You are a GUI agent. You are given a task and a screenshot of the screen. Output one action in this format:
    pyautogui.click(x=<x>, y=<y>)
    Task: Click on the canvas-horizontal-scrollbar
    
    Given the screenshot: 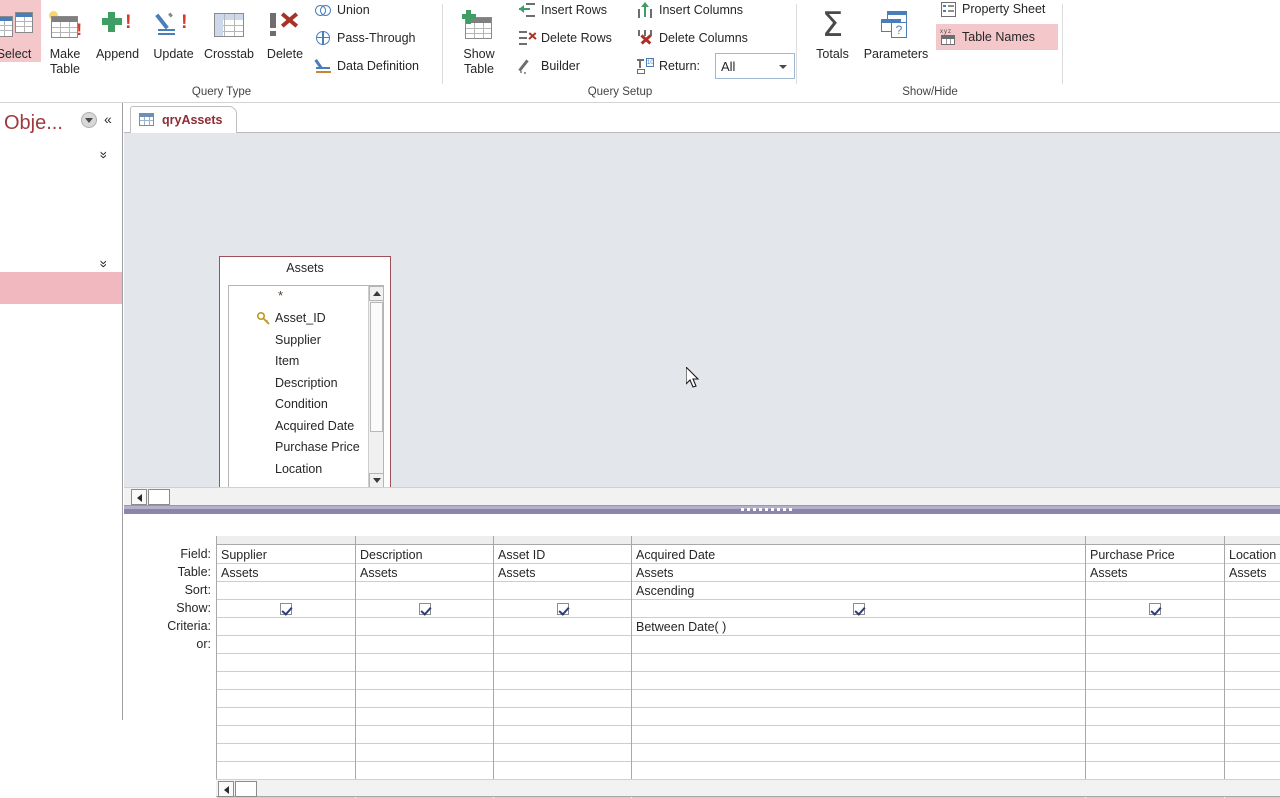 What is the action you would take?
    pyautogui.click(x=702, y=496)
    